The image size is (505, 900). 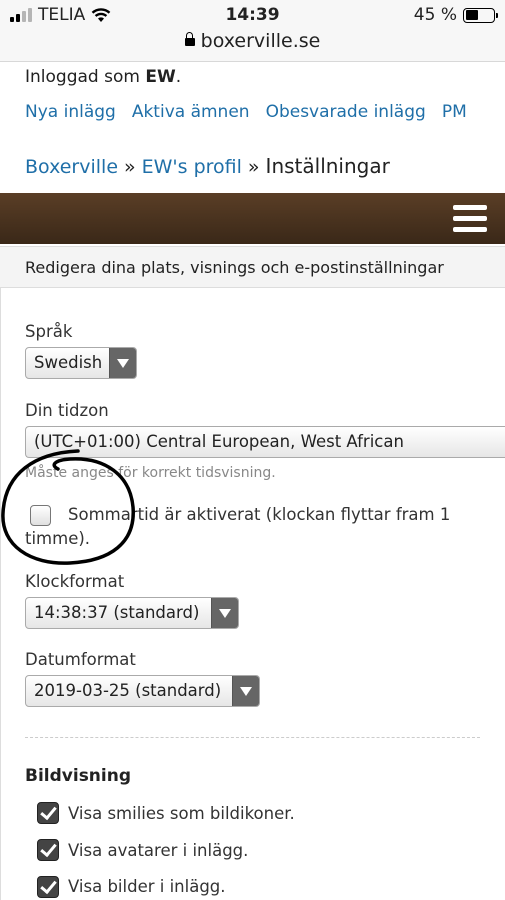 I want to click on images-checkbox, so click(x=48, y=887).